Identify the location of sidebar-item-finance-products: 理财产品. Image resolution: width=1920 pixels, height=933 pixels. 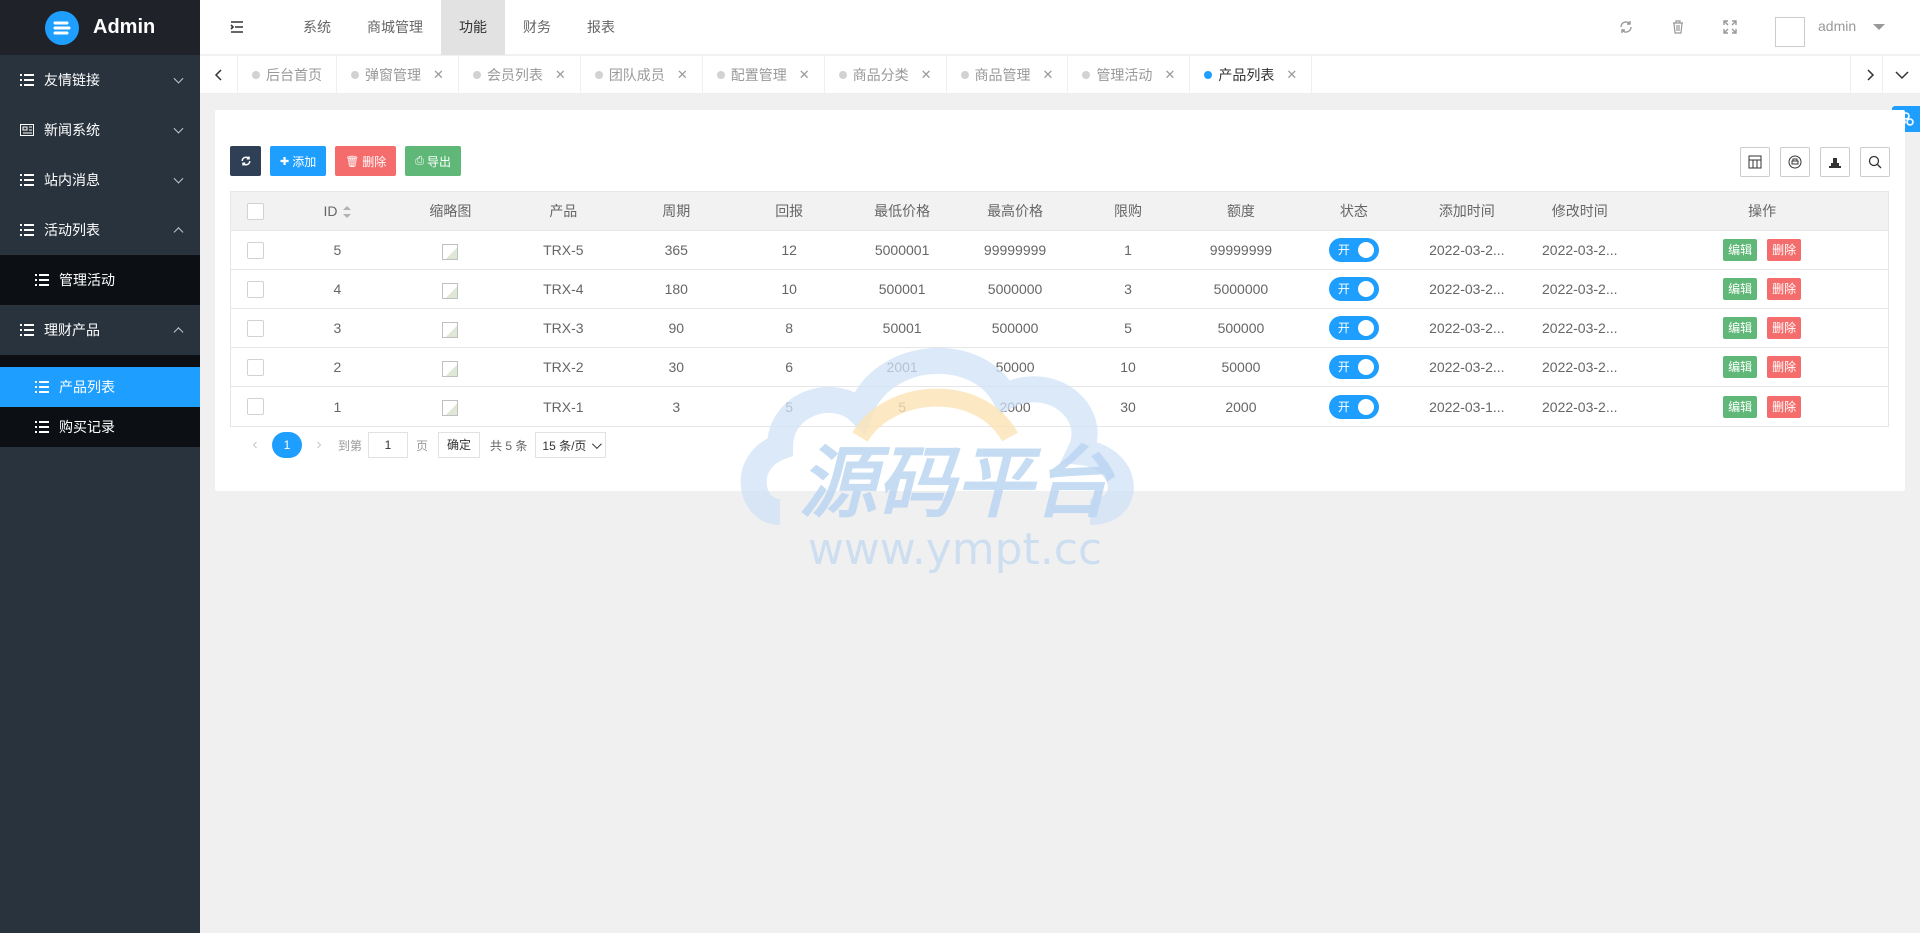
(100, 330).